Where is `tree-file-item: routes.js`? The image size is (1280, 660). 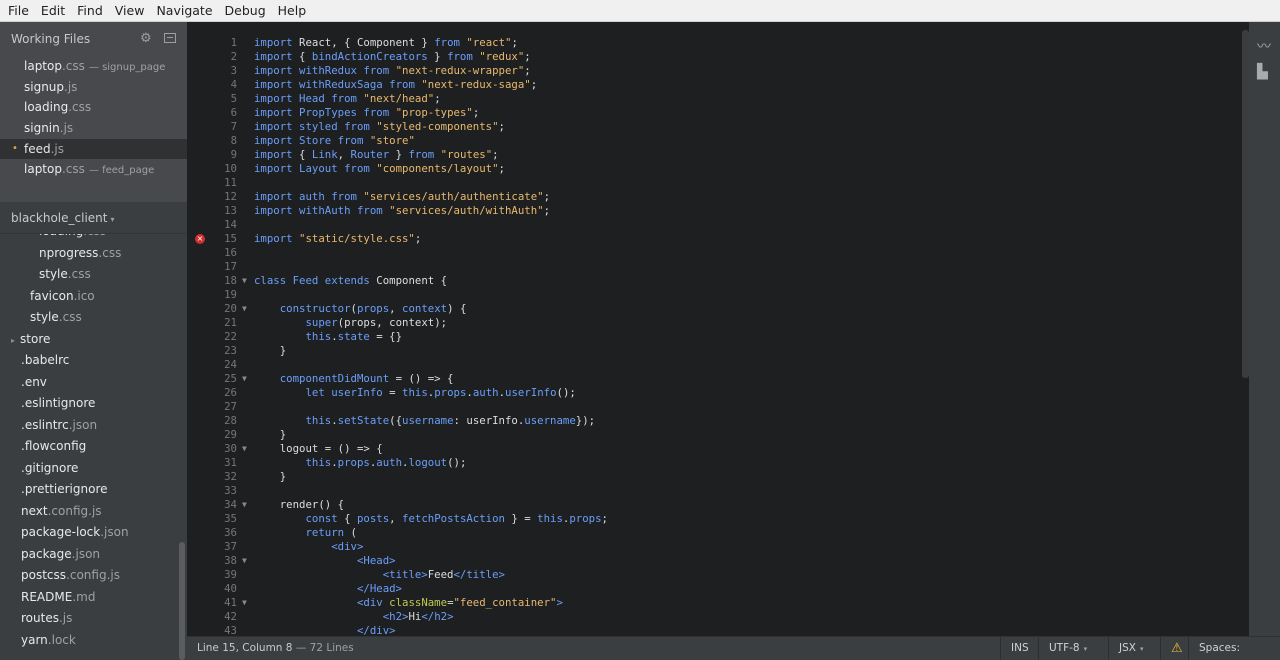
tree-file-item: routes.js is located at coordinates (46, 618).